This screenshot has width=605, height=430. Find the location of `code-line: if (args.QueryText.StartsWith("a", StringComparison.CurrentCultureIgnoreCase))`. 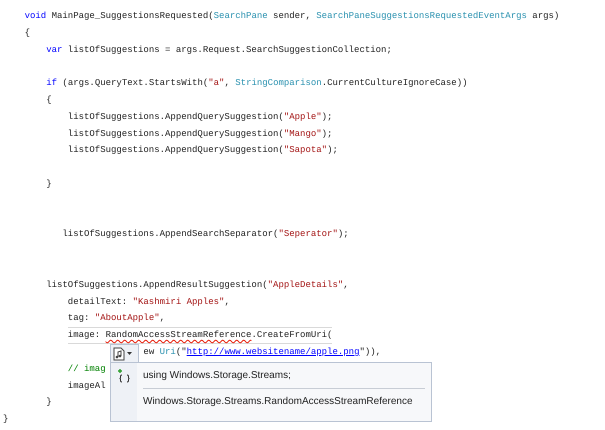

code-line: if (args.QueryText.StartsWith("a", StringComparison.CurrentCultureIgnoreCase)) is located at coordinates (257, 83).